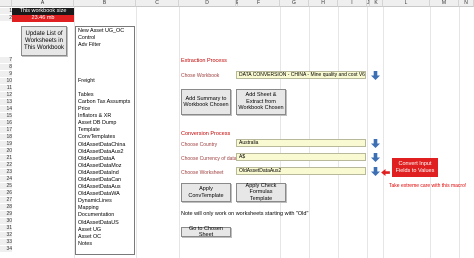 The height and width of the screenshot is (258, 474). What do you see at coordinates (6, 88) in the screenshot?
I see `row-number: 11` at bounding box center [6, 88].